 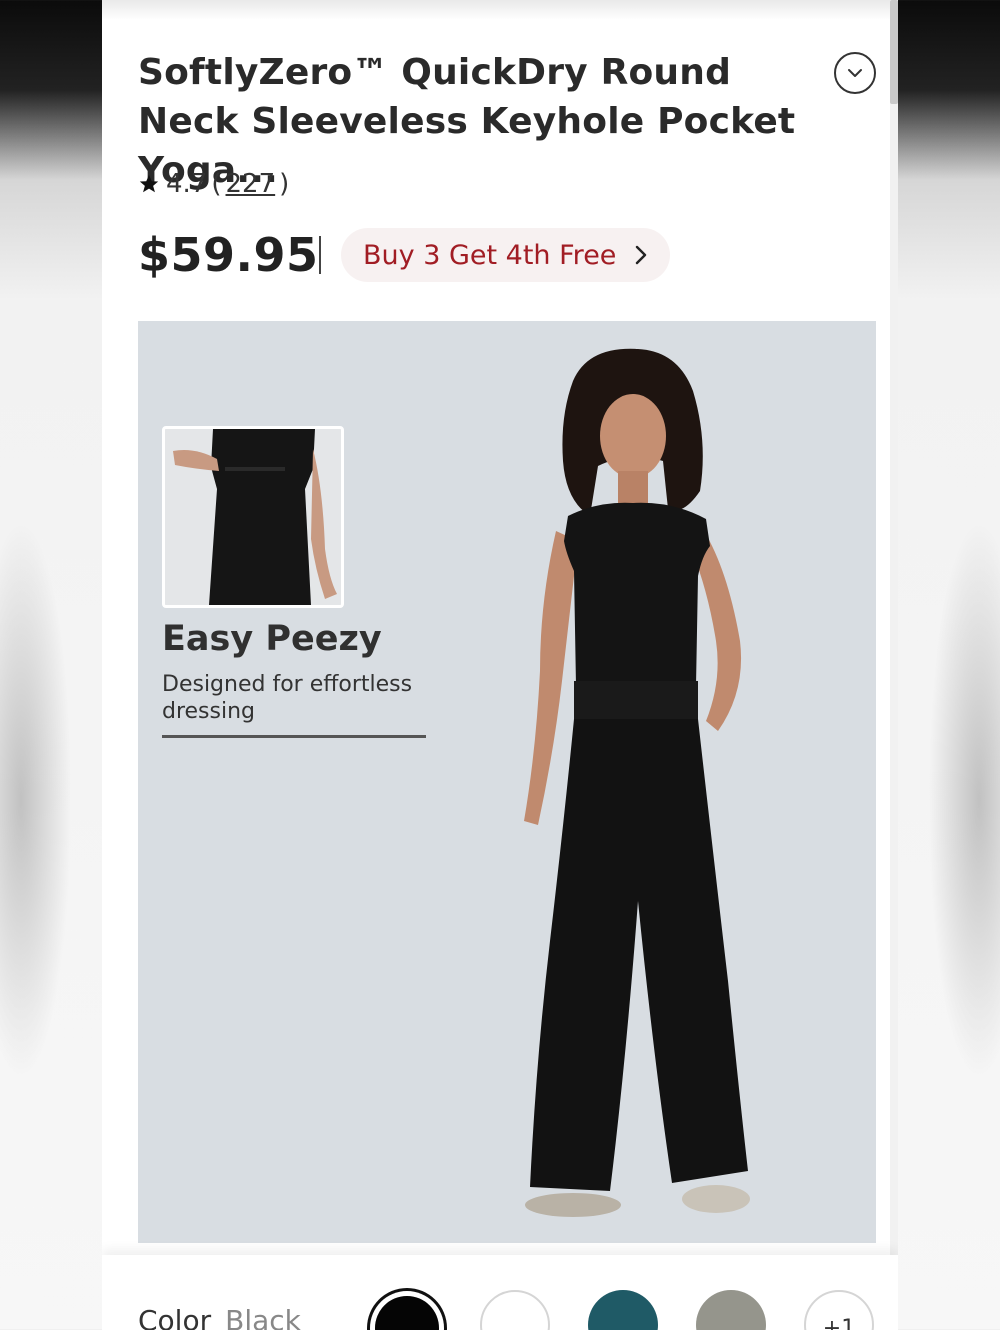 What do you see at coordinates (320, 255) in the screenshot?
I see `price-divider` at bounding box center [320, 255].